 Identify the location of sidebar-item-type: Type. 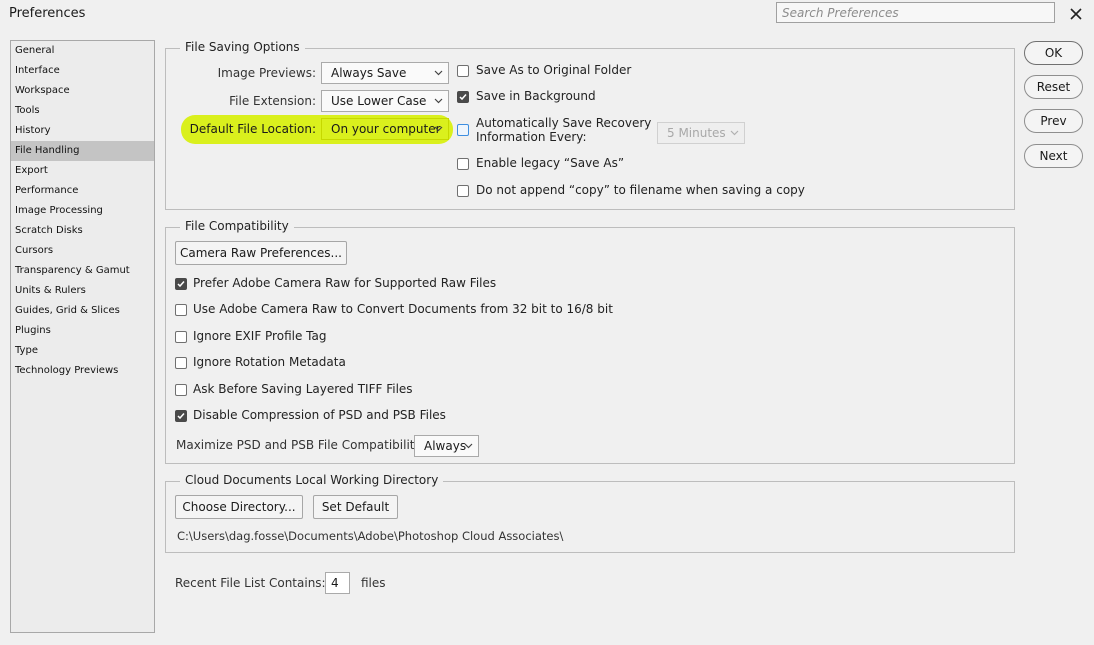
(82, 351).